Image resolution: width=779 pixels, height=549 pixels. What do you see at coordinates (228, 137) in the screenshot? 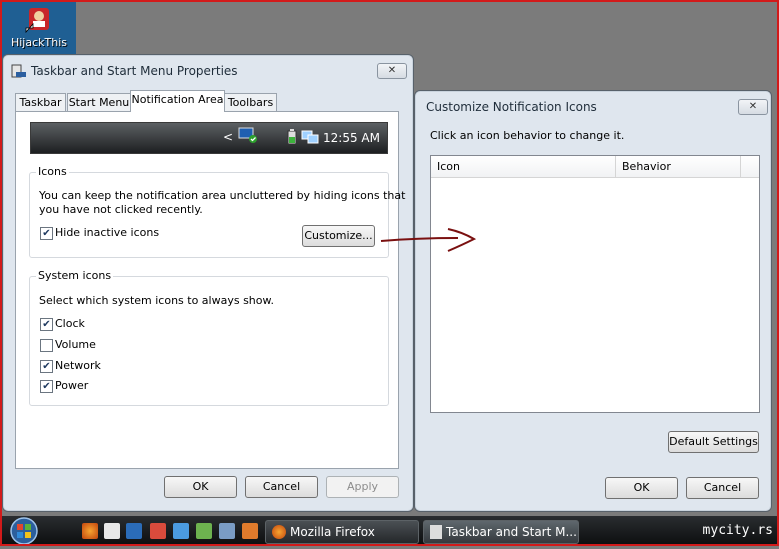
I see `preview-chevron: <` at bounding box center [228, 137].